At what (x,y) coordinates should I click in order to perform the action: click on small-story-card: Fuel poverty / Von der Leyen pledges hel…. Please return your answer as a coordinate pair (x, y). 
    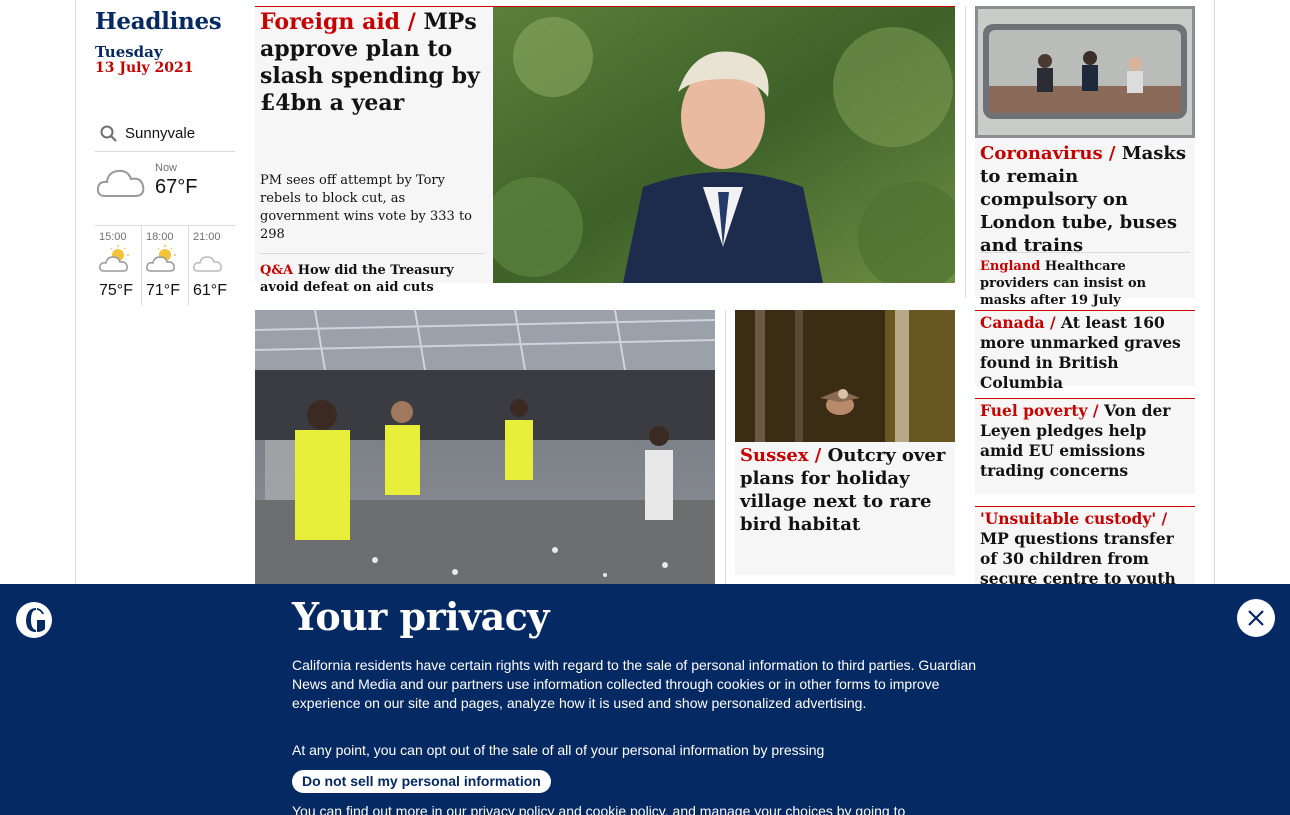
    Looking at the image, I should click on (1085, 446).